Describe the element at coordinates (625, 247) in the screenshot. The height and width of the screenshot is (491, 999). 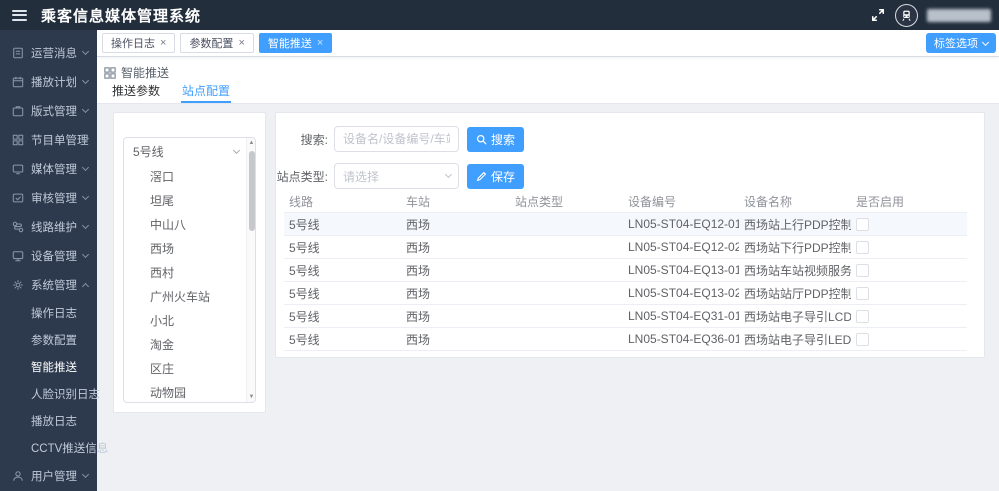
I see `table-row: 5号线 西场 LN05-ST04-EQ12-02 西场站下行PDP控制器` at that location.